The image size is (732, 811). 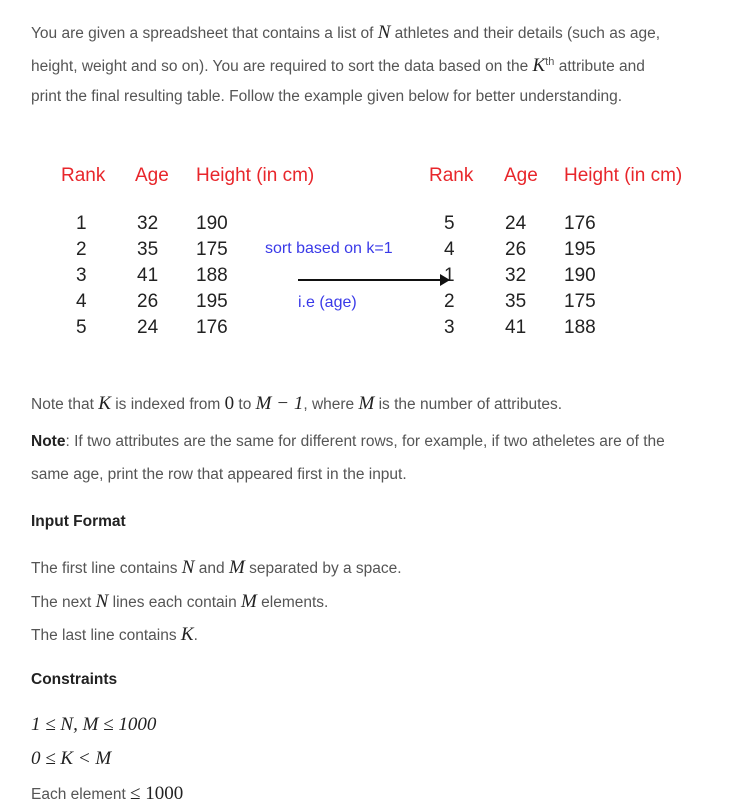 I want to click on text: and, so click(x=211, y=568).